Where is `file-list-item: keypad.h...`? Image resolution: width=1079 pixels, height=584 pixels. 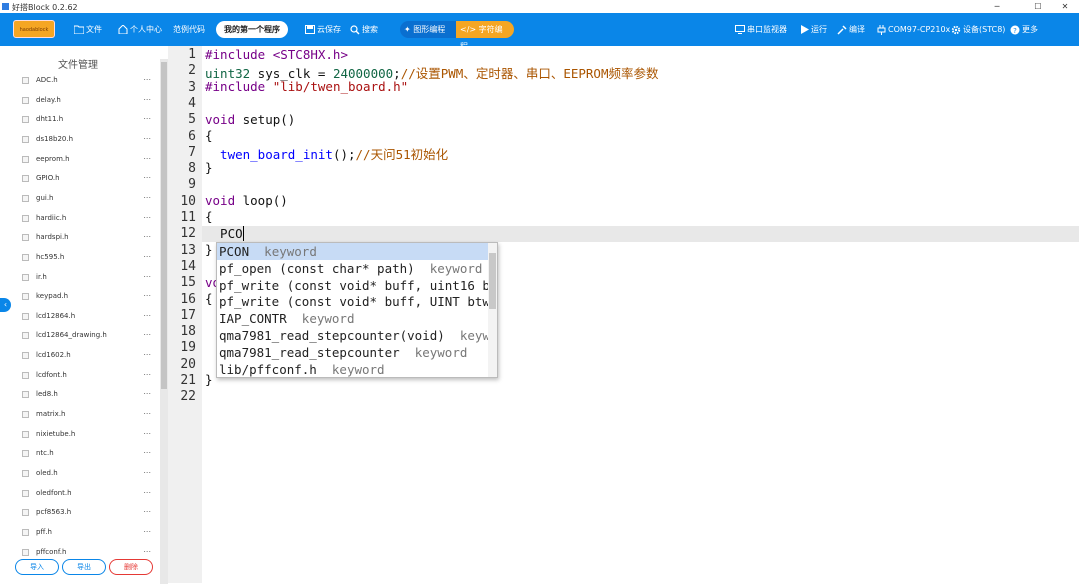
file-list-item: keypad.h... is located at coordinates (89, 297).